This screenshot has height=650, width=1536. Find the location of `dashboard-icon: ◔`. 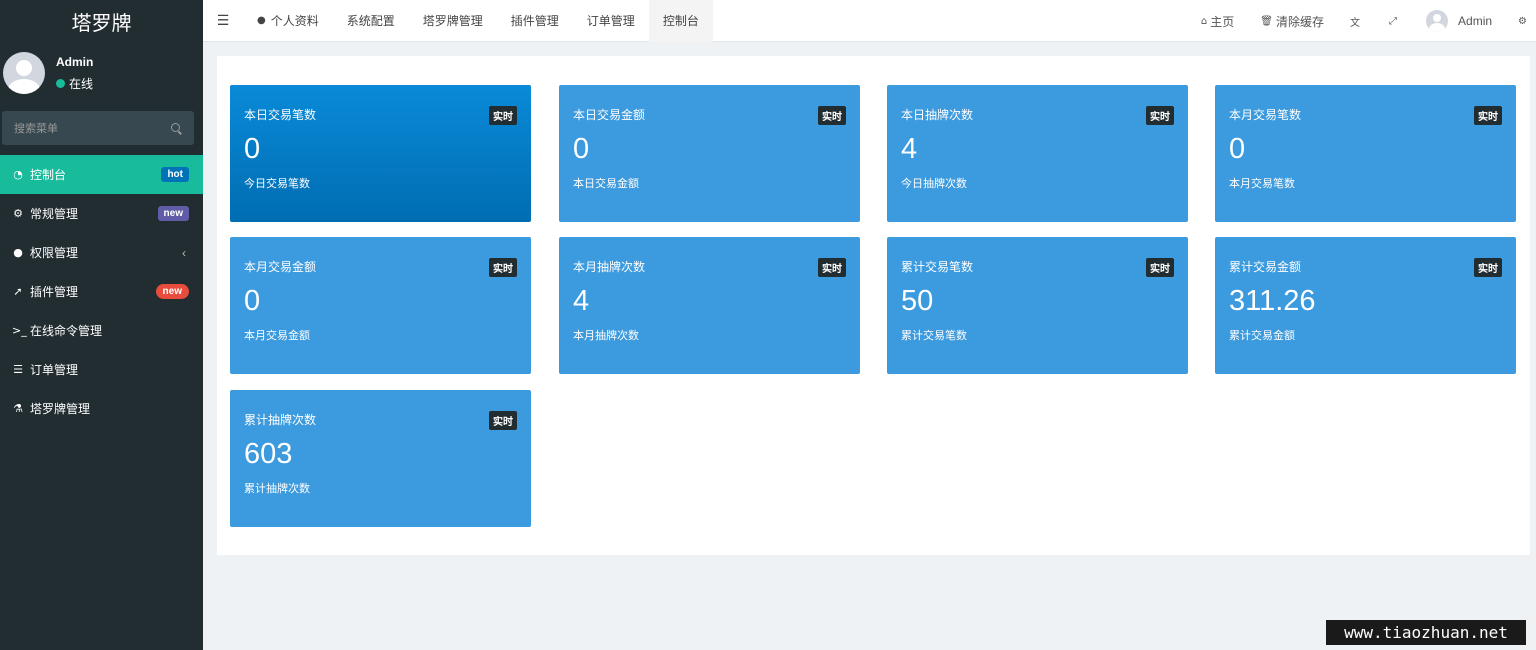

dashboard-icon: ◔ is located at coordinates (18, 174).